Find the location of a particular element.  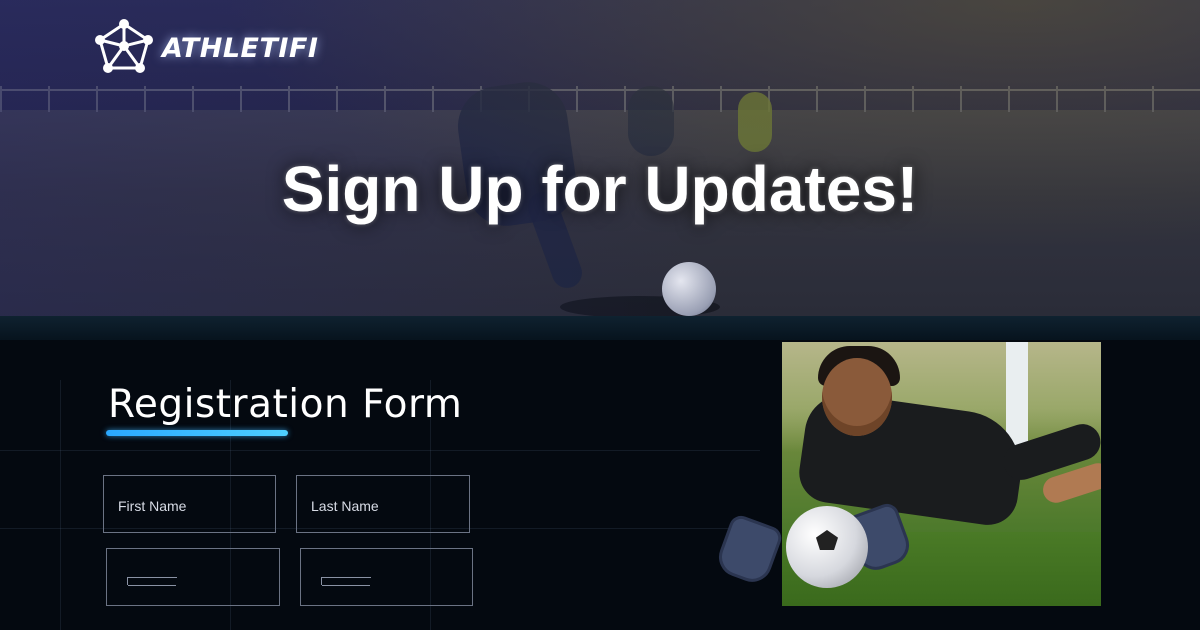

brand-name: ATHLETIFI is located at coordinates (240, 48).